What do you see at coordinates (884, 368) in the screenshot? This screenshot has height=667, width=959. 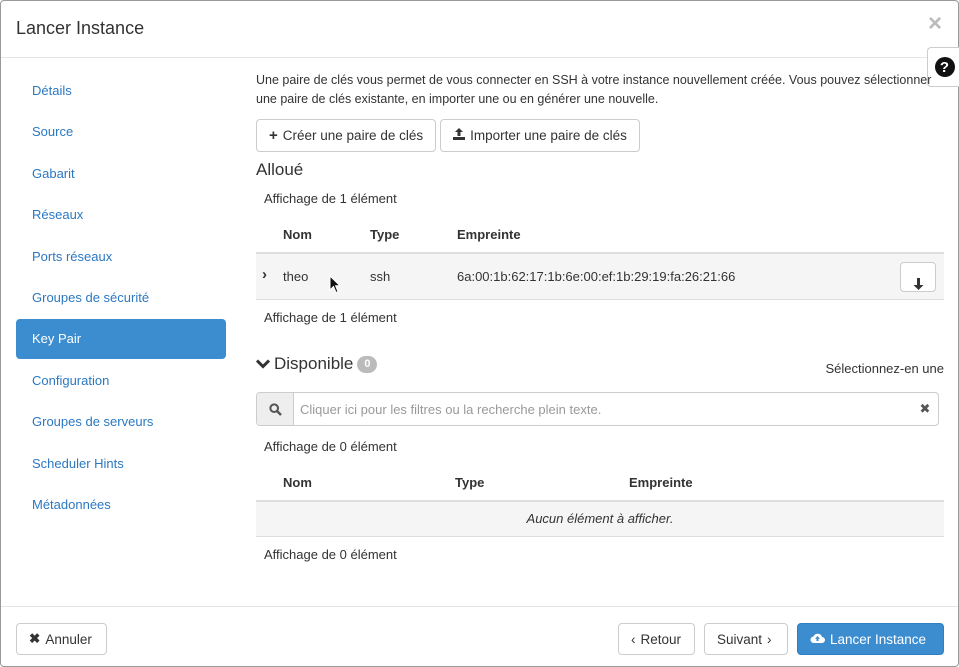 I see `select-one-hint: Sélectionnez-en une` at bounding box center [884, 368].